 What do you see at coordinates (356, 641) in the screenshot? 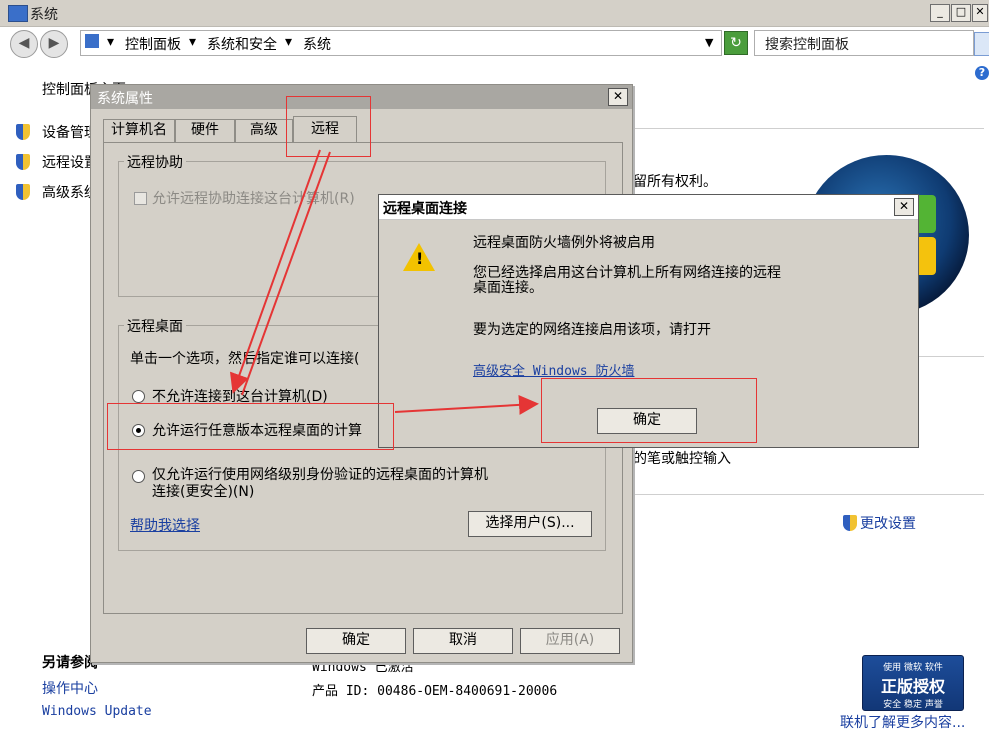
I see `ok-button: 确定` at bounding box center [356, 641].